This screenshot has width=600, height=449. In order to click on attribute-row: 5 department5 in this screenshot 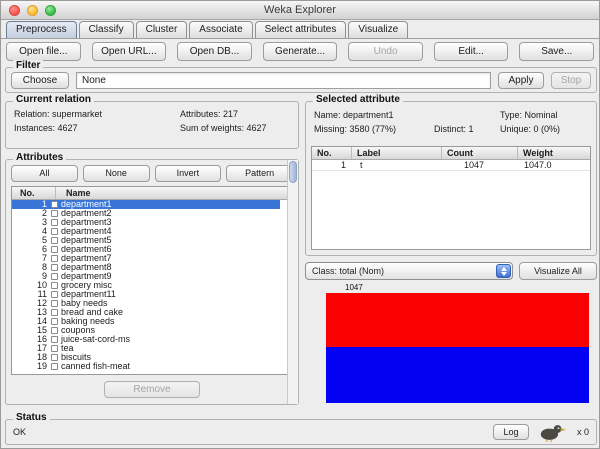, I will do `click(146, 240)`.